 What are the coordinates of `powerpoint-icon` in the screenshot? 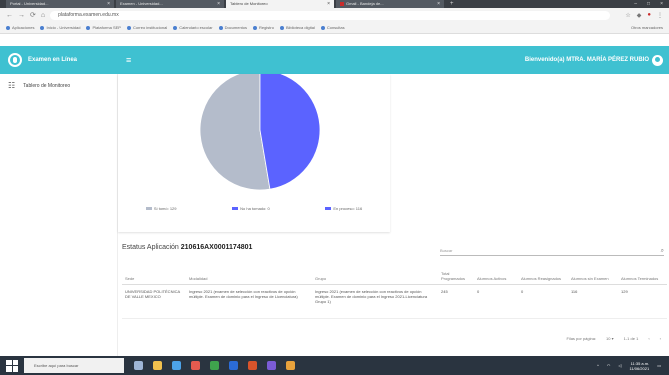 It's located at (252, 365).